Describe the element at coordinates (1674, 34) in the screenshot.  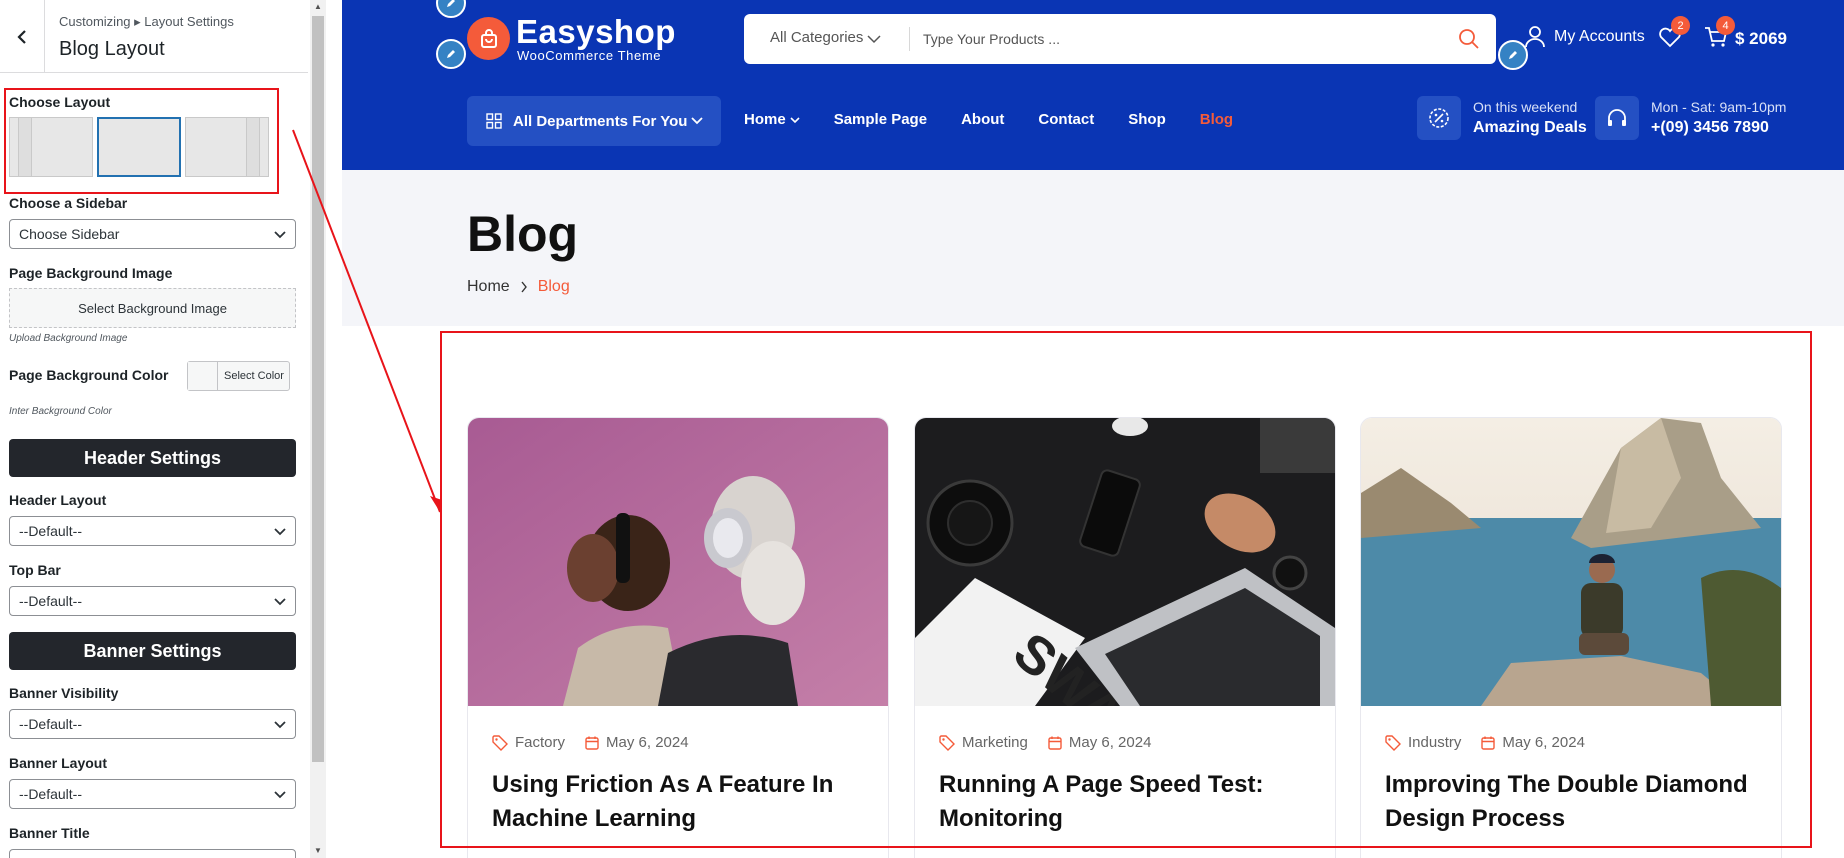
I see `wishlist-button: 2` at that location.